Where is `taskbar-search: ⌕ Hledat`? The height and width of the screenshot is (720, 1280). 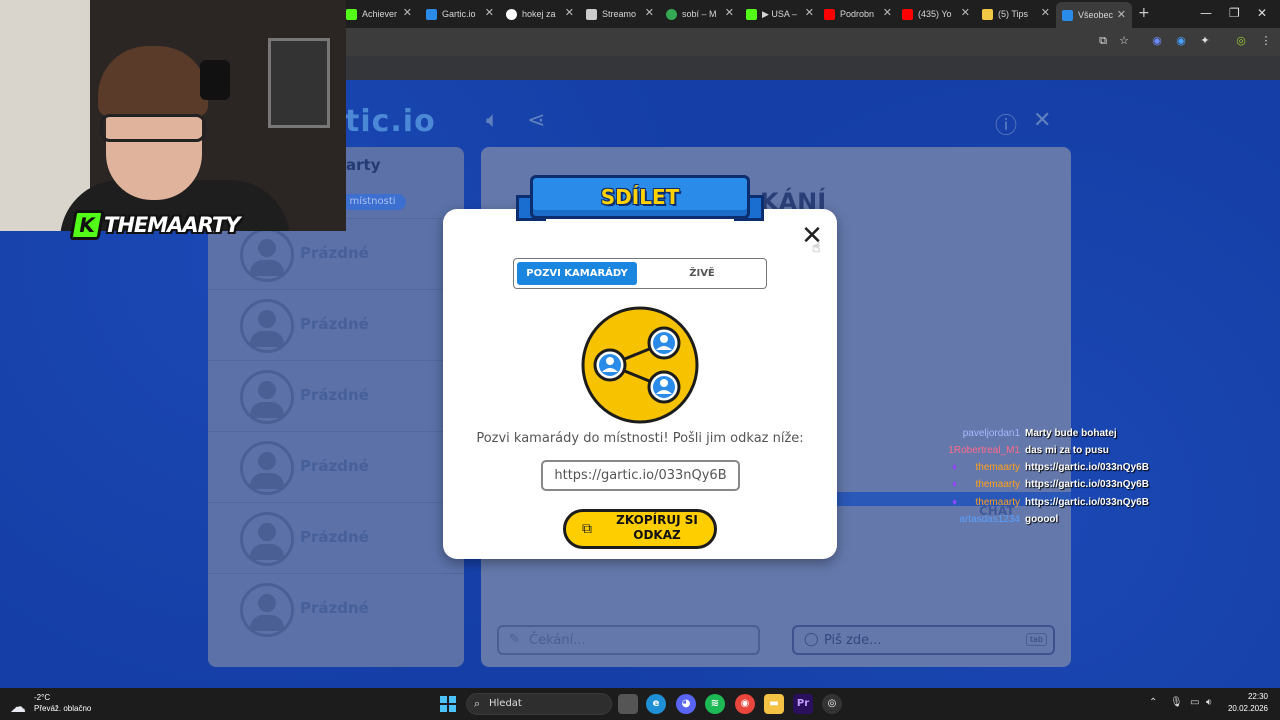
taskbar-search: ⌕ Hledat is located at coordinates (539, 704).